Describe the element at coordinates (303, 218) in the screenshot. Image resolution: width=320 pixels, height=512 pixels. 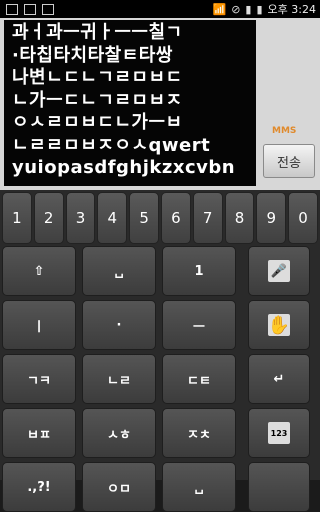
I see `key-0: 0` at that location.